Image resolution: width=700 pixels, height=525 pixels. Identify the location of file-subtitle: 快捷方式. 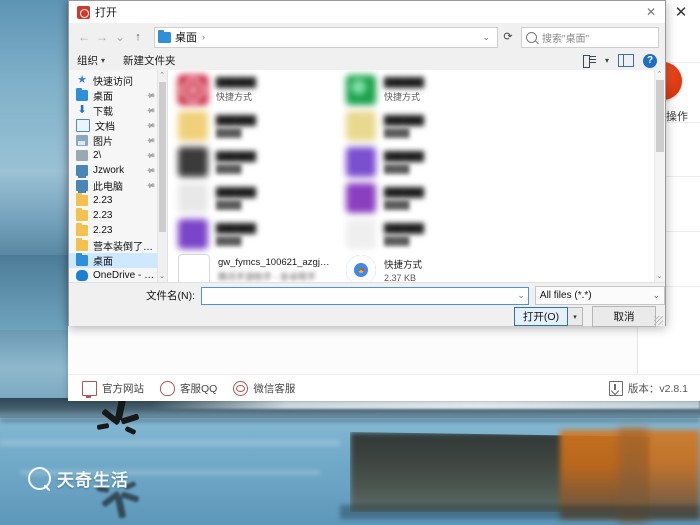
(234, 97).